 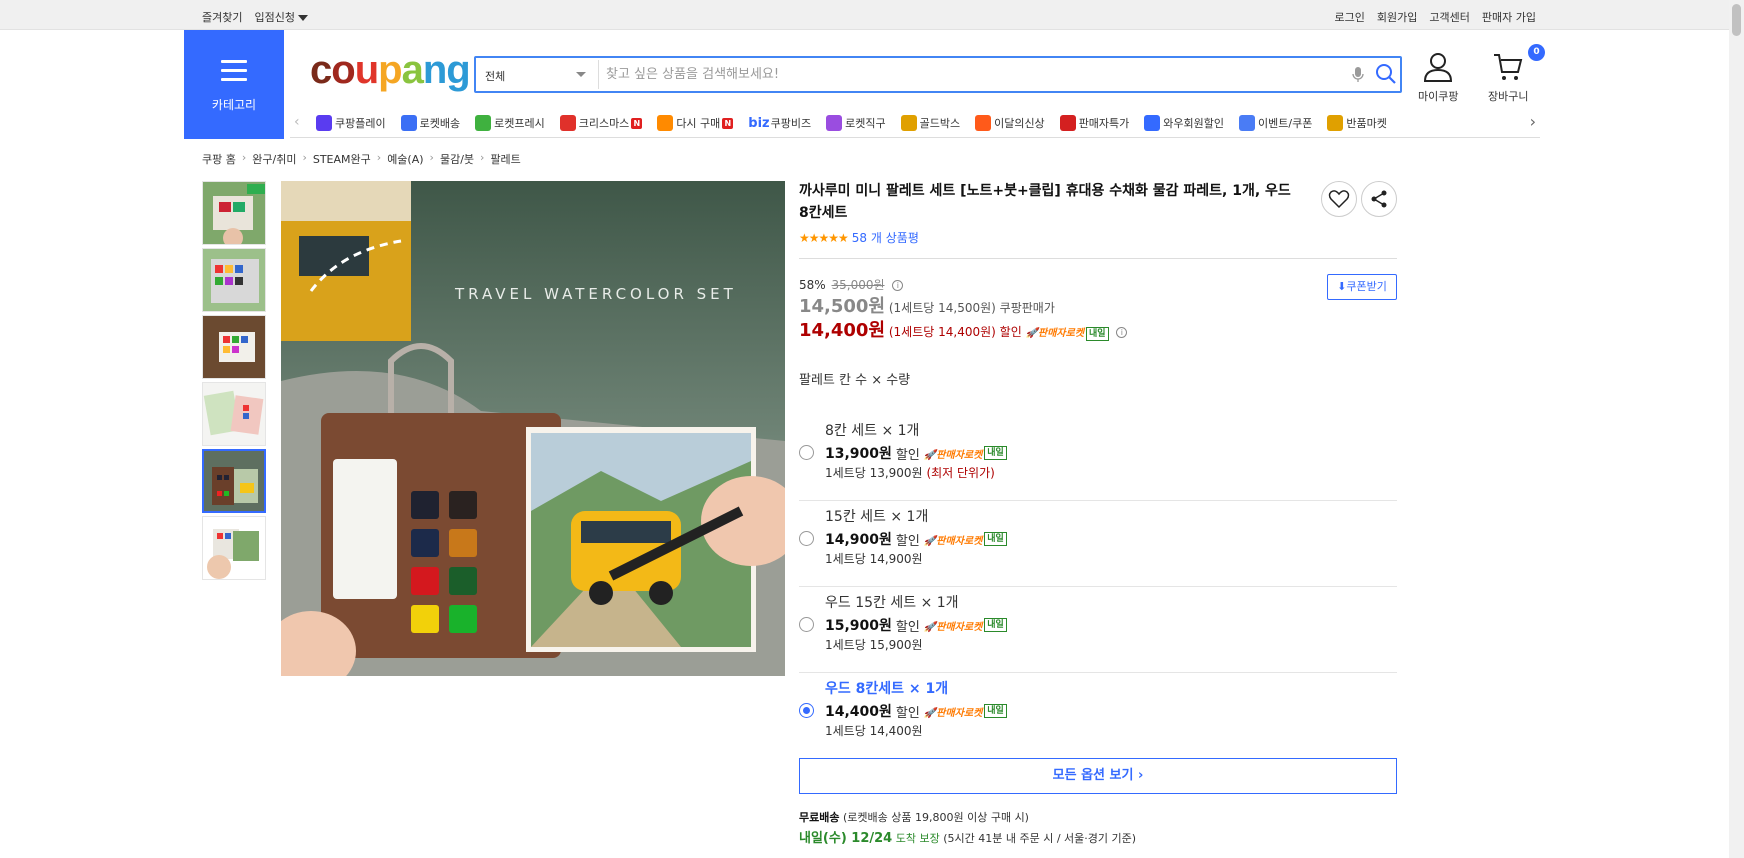 What do you see at coordinates (1098, 776) in the screenshot?
I see `all-options-button: 모든 옵션 보기 ›` at bounding box center [1098, 776].